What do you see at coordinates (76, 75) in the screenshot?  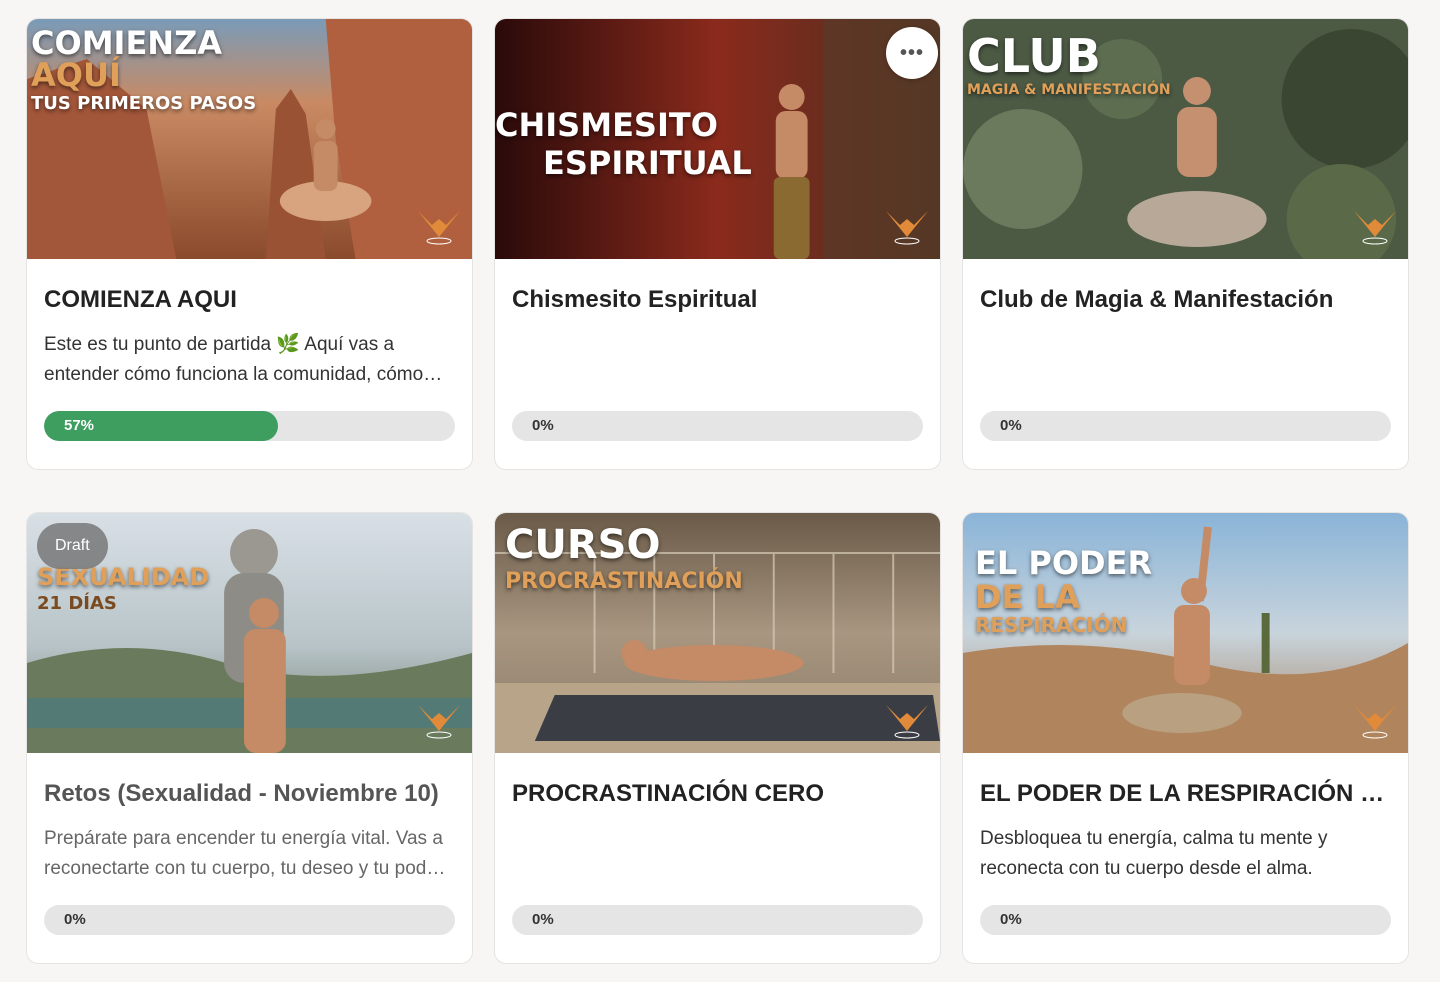 I see `thumb-title-line2: AQUÍ` at bounding box center [76, 75].